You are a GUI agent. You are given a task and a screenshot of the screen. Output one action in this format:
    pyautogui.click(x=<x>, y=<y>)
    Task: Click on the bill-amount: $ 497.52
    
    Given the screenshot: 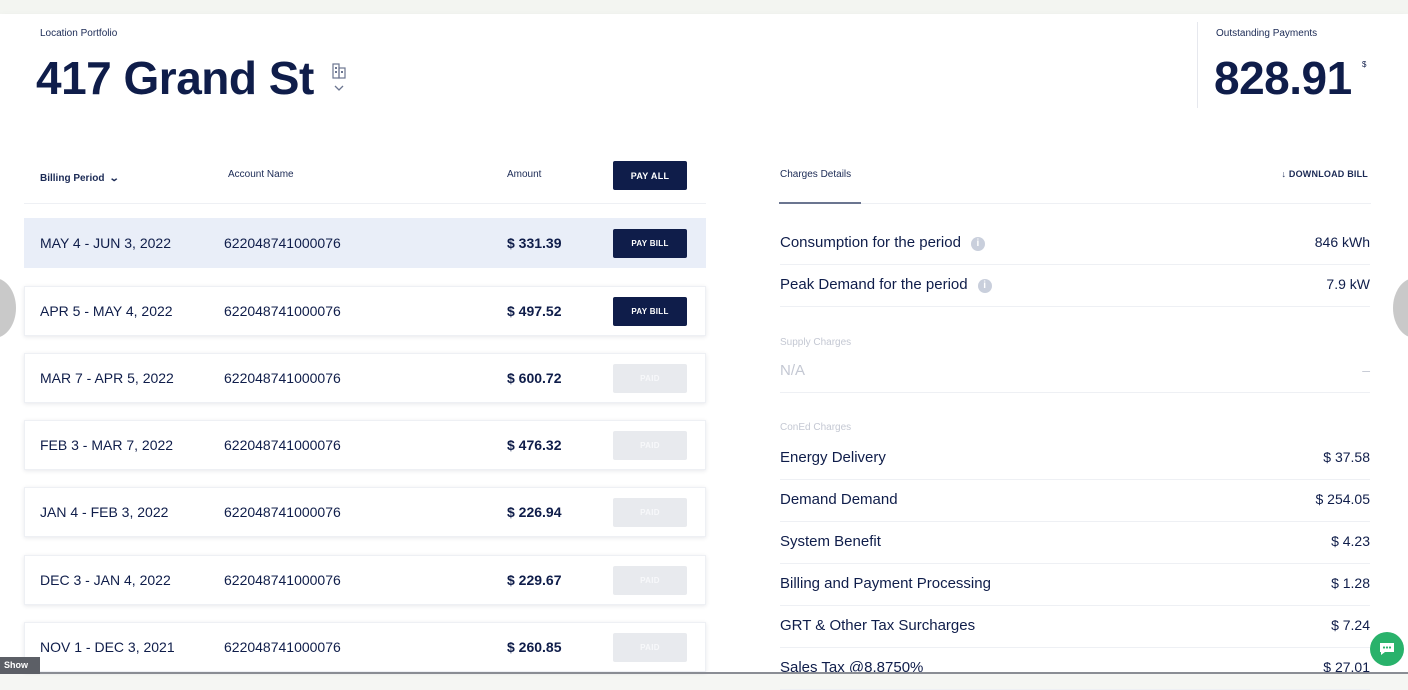 What is the action you would take?
    pyautogui.click(x=534, y=311)
    